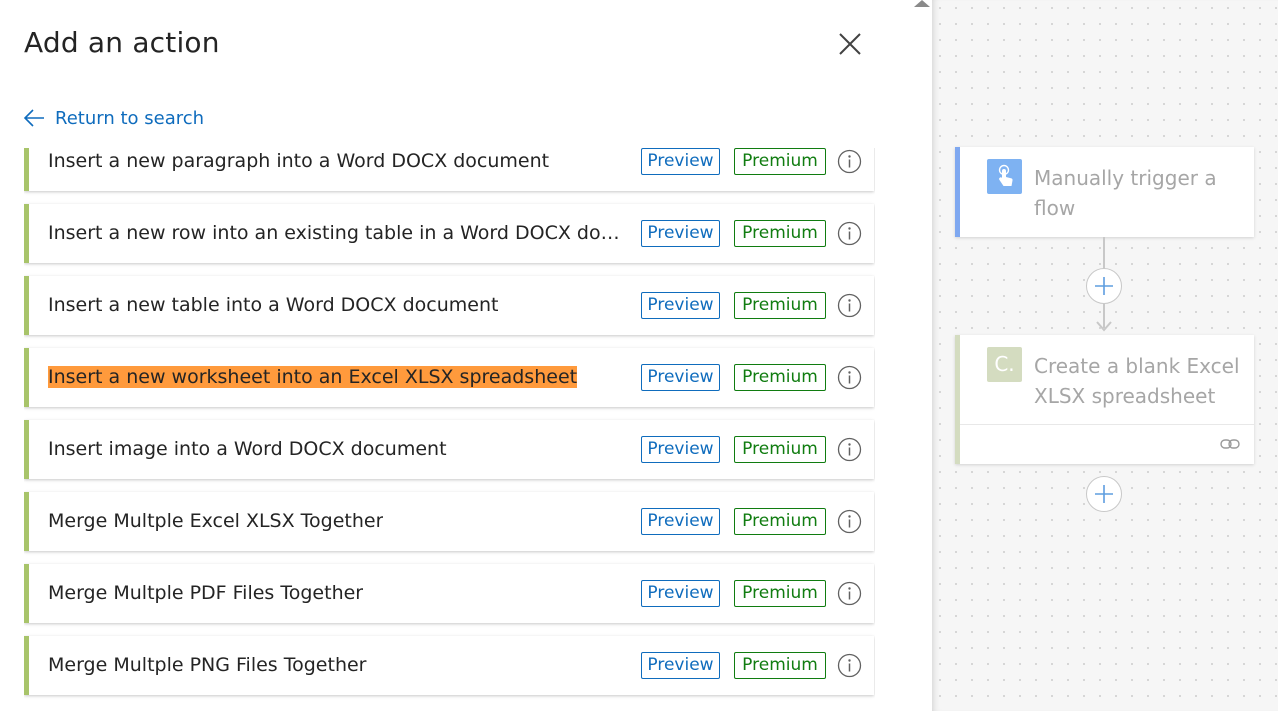 The height and width of the screenshot is (711, 1278). Describe the element at coordinates (1004, 176) in the screenshot. I see `touch-hand-icon` at that location.